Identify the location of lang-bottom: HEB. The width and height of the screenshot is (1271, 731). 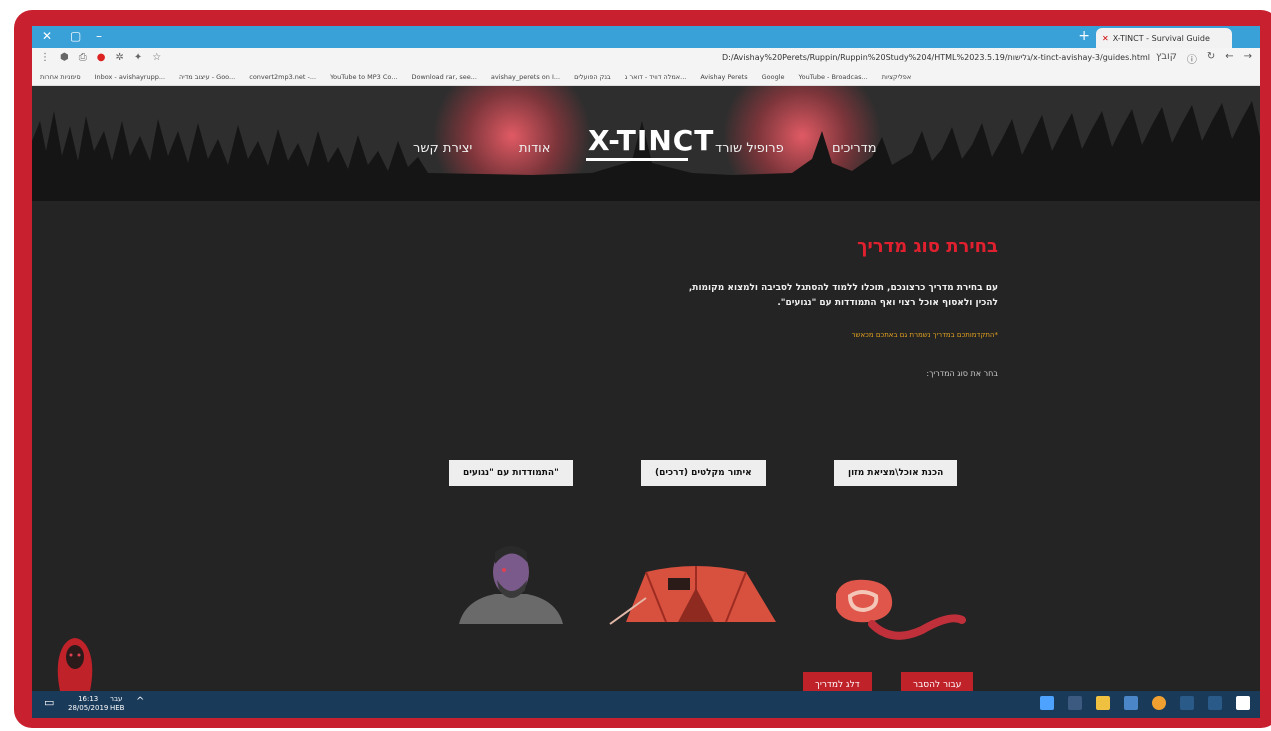
(117, 708).